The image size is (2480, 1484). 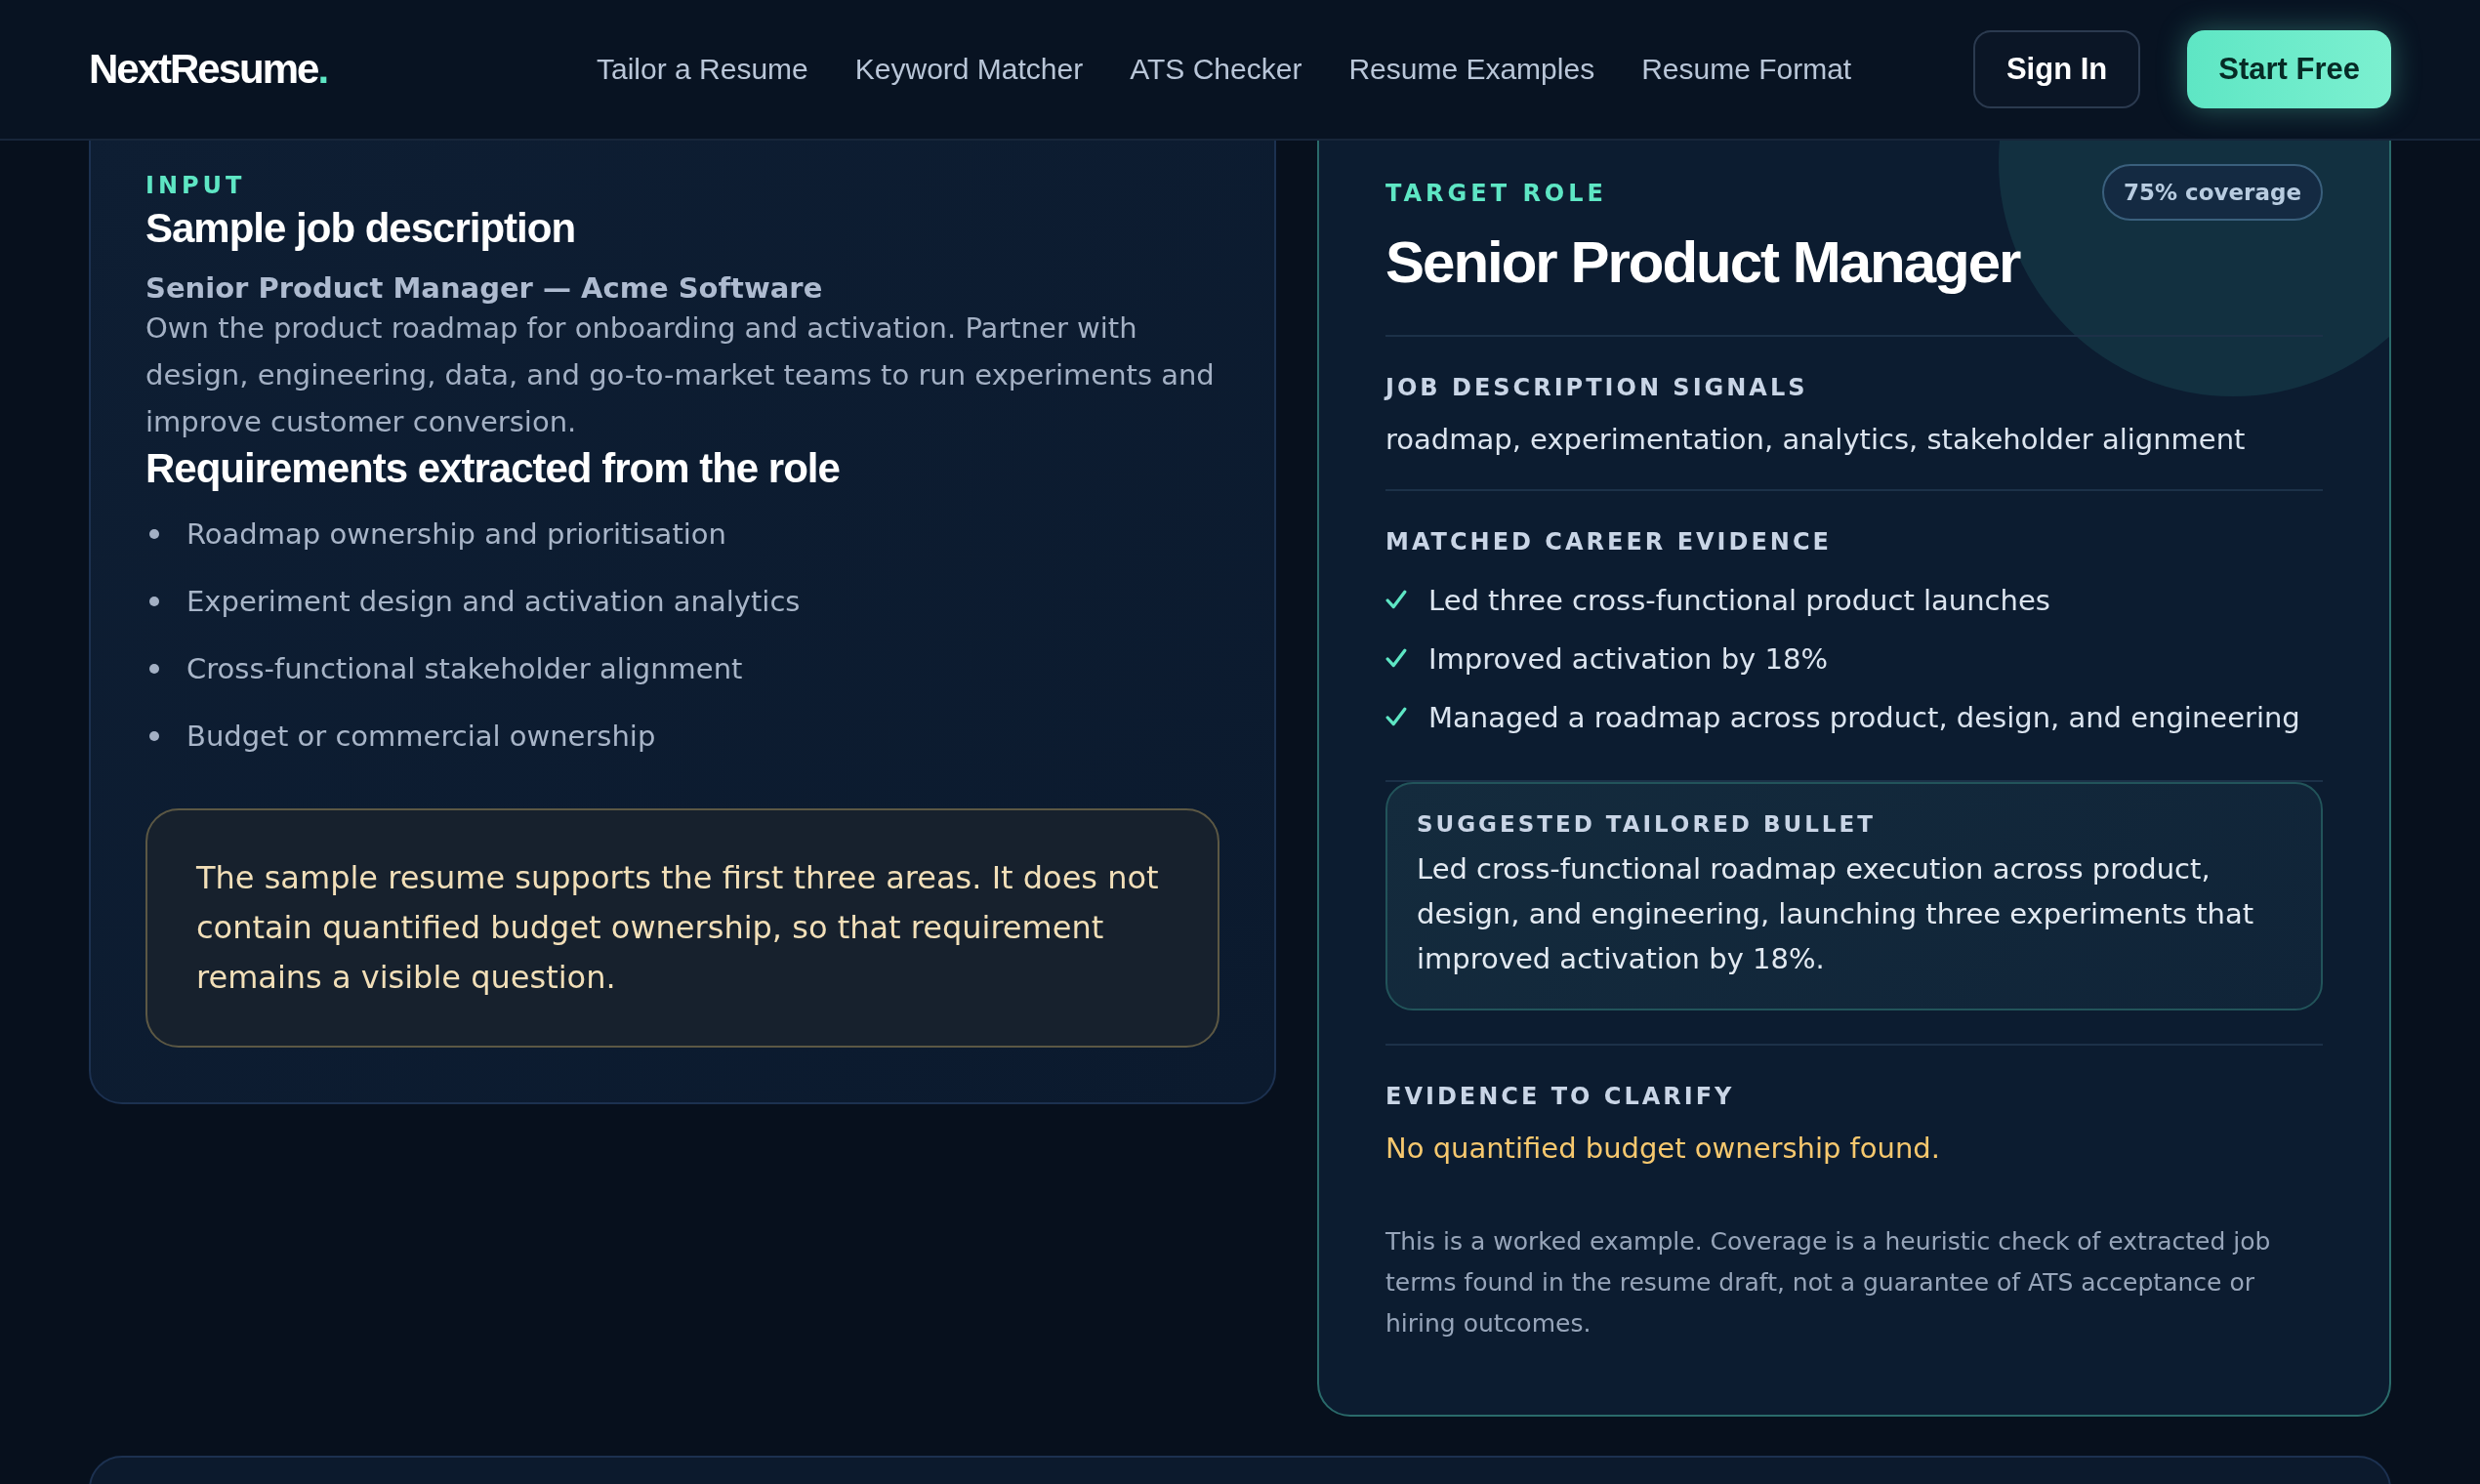 I want to click on nav-link: ATS Checker, so click(x=1216, y=70).